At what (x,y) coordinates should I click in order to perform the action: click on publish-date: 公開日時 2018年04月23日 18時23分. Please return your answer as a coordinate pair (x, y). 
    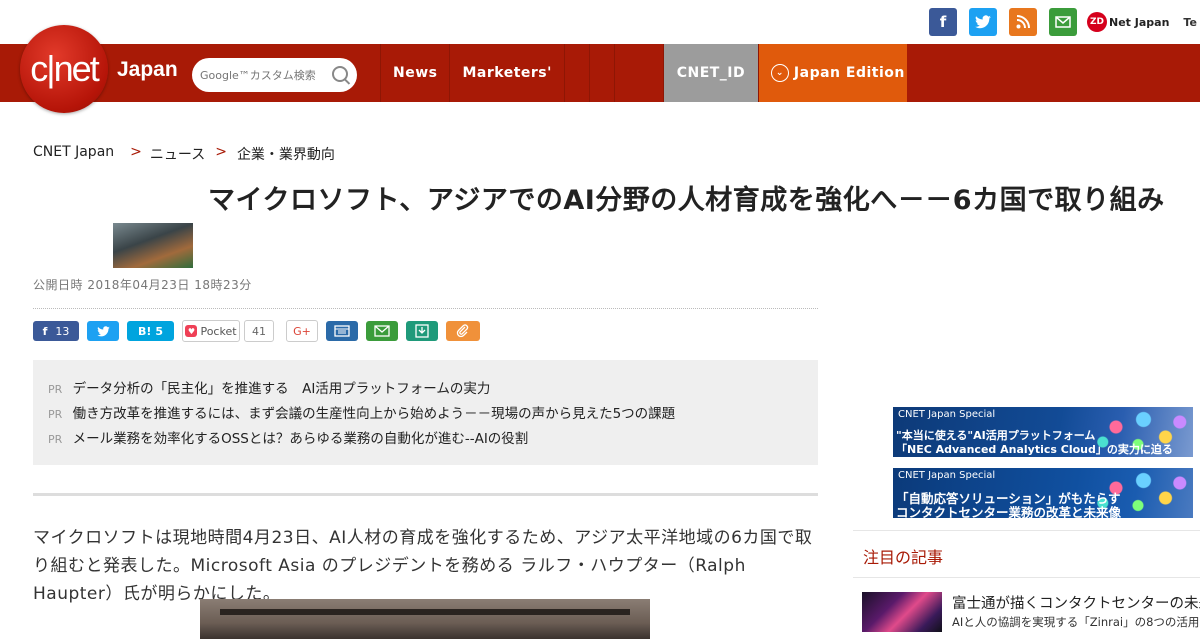
    Looking at the image, I should click on (142, 285).